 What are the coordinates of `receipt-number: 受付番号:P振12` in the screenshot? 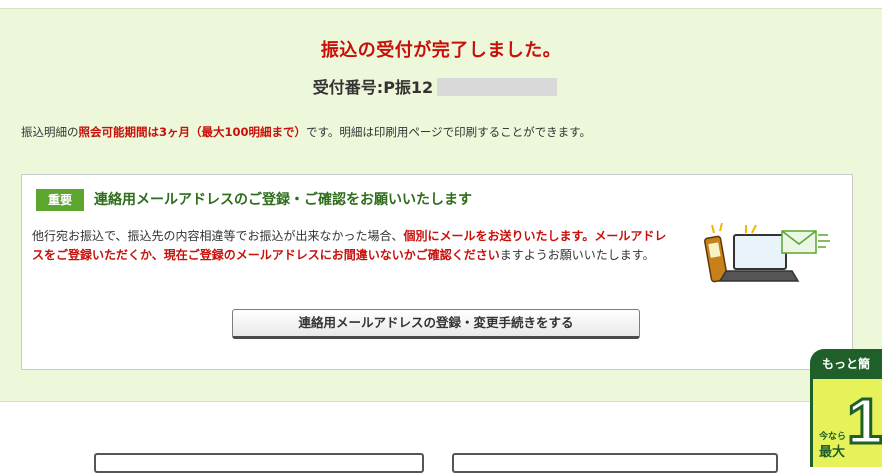 It's located at (441, 86).